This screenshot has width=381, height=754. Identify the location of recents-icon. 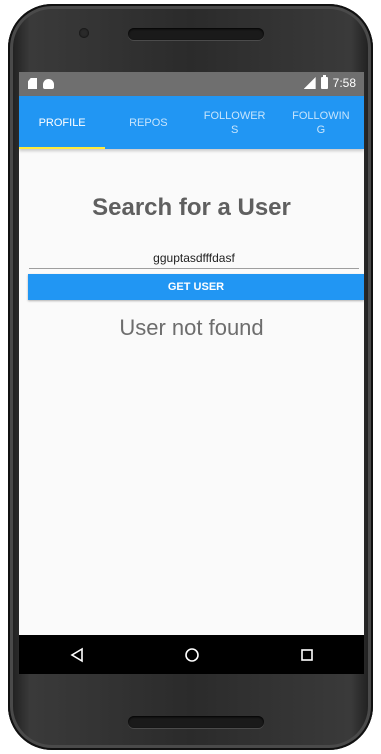
(306, 654).